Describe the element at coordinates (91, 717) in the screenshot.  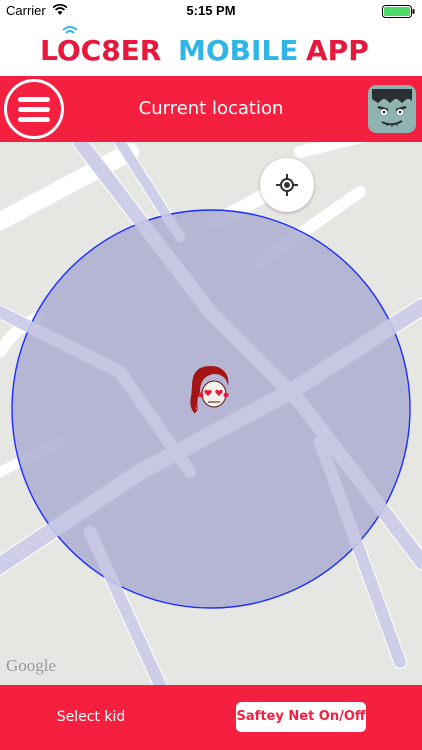
I see `select-kid-button: Select kid` at that location.